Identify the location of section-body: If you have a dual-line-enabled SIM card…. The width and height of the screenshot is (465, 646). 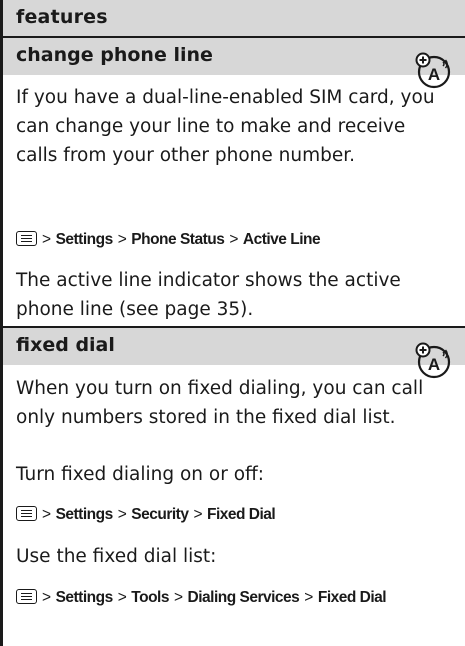
(225, 126).